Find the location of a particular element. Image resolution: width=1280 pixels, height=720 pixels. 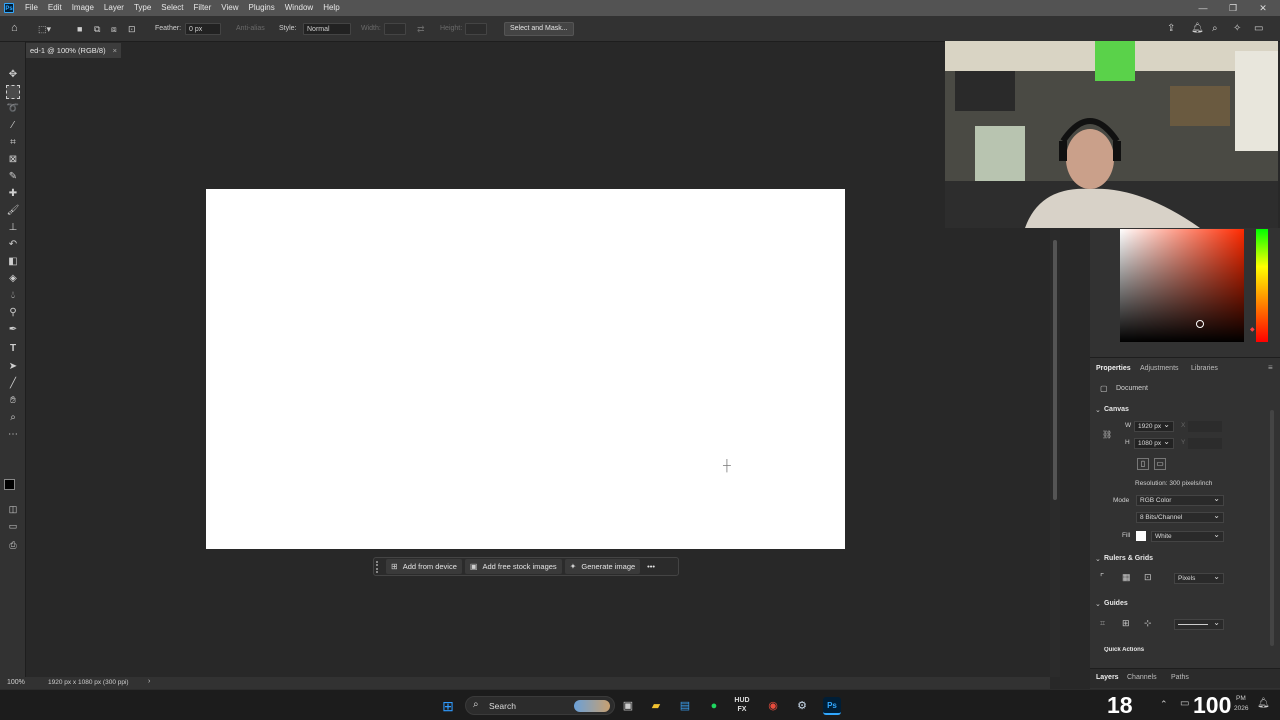

windows-start-icon: ⊞ is located at coordinates (448, 706).